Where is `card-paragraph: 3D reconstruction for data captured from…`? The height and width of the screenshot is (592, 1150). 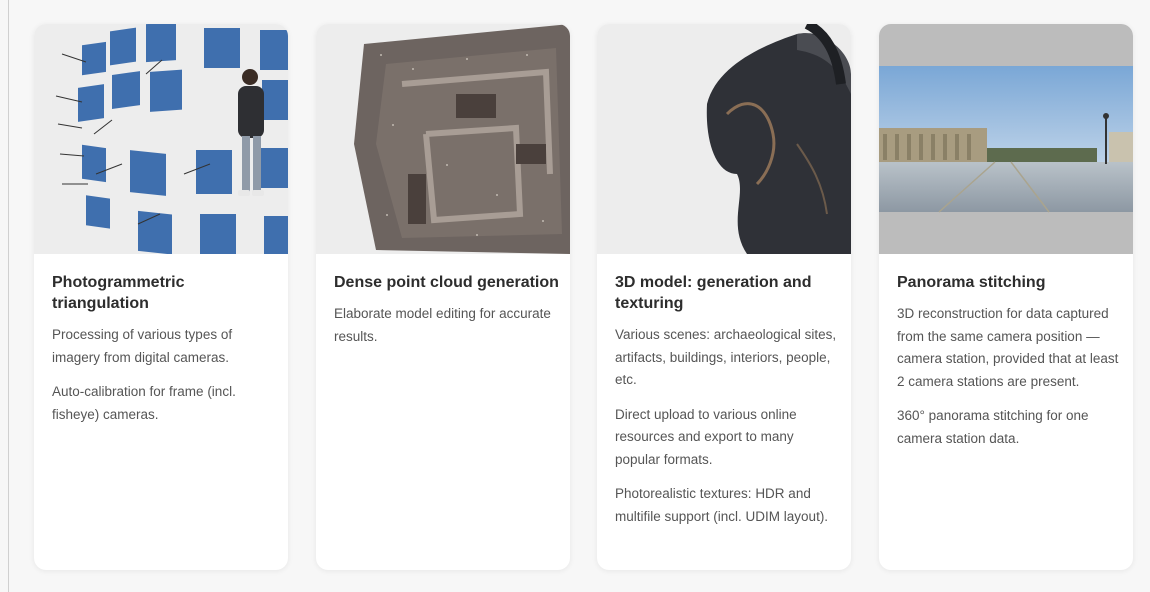
card-paragraph: 3D reconstruction for data captured from… is located at coordinates (1008, 347).